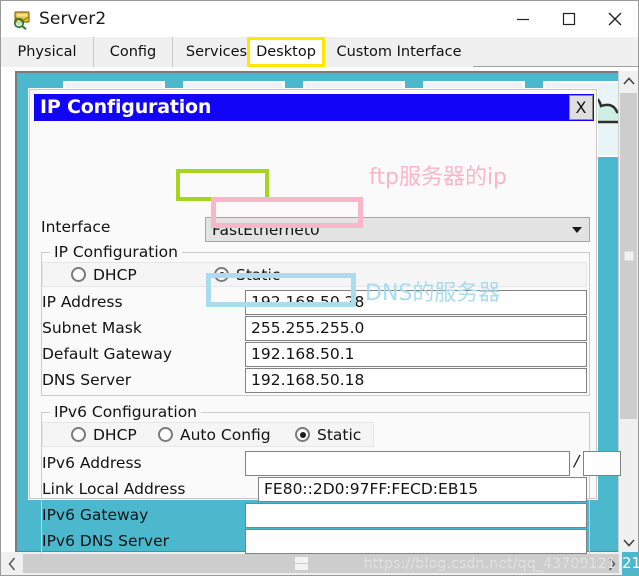 The height and width of the screenshot is (576, 639). What do you see at coordinates (314, 107) in the screenshot?
I see `dialog-titlebar: IP Configuration X` at bounding box center [314, 107].